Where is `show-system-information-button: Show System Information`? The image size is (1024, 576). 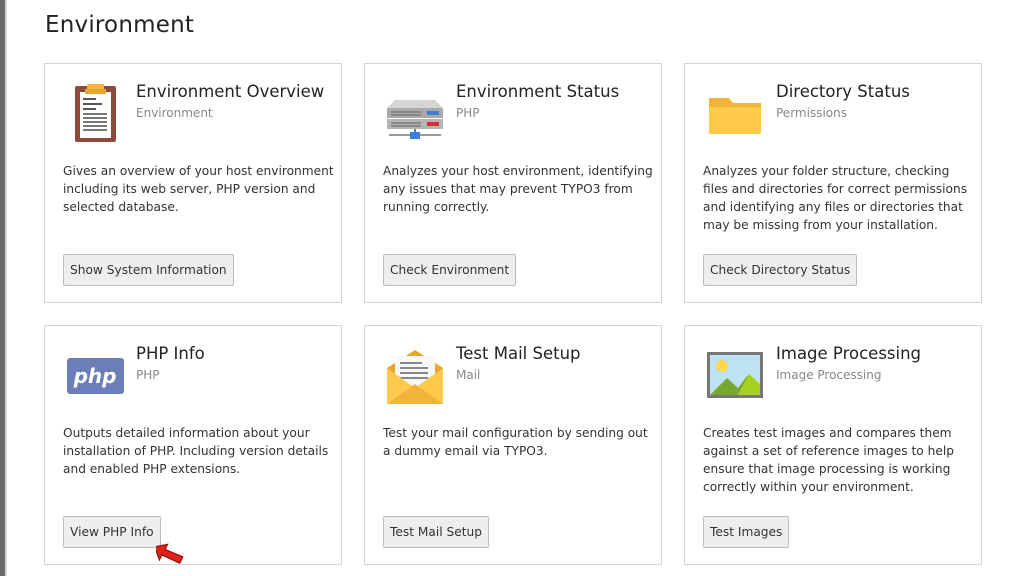 show-system-information-button: Show System Information is located at coordinates (148, 270).